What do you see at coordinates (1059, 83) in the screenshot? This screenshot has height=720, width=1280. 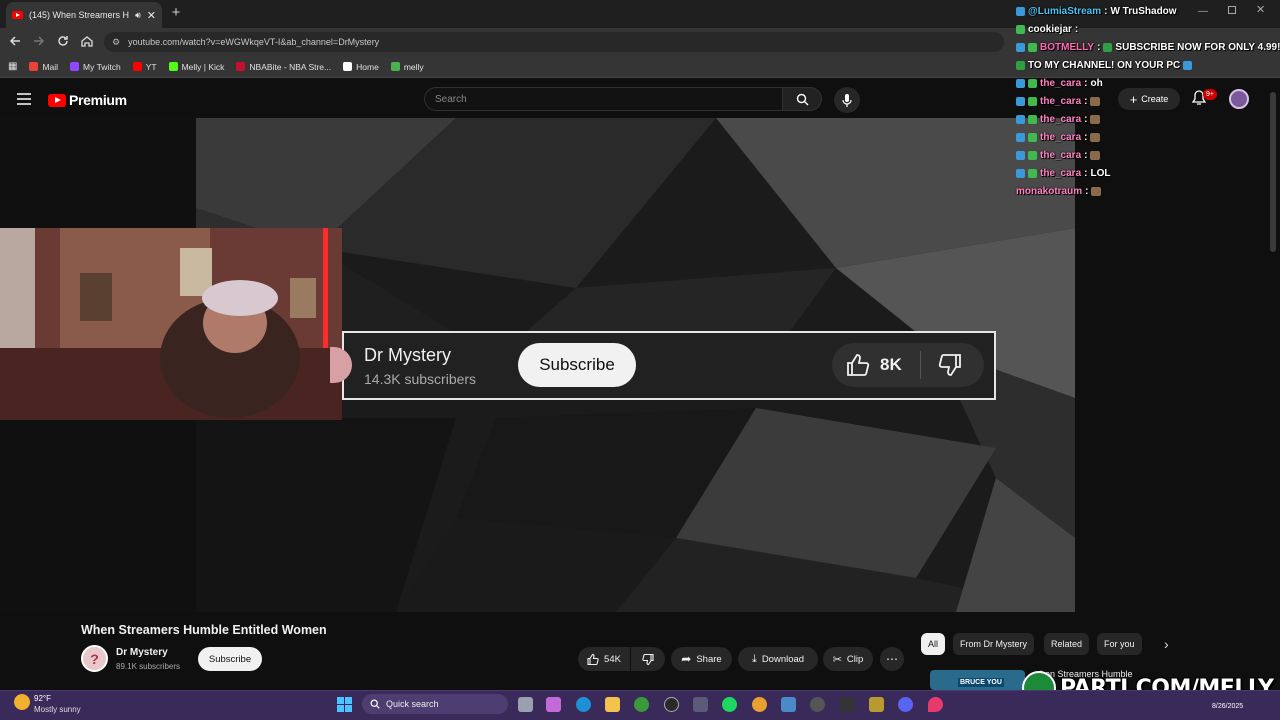 I see `chat-message: the_cara: oh` at bounding box center [1059, 83].